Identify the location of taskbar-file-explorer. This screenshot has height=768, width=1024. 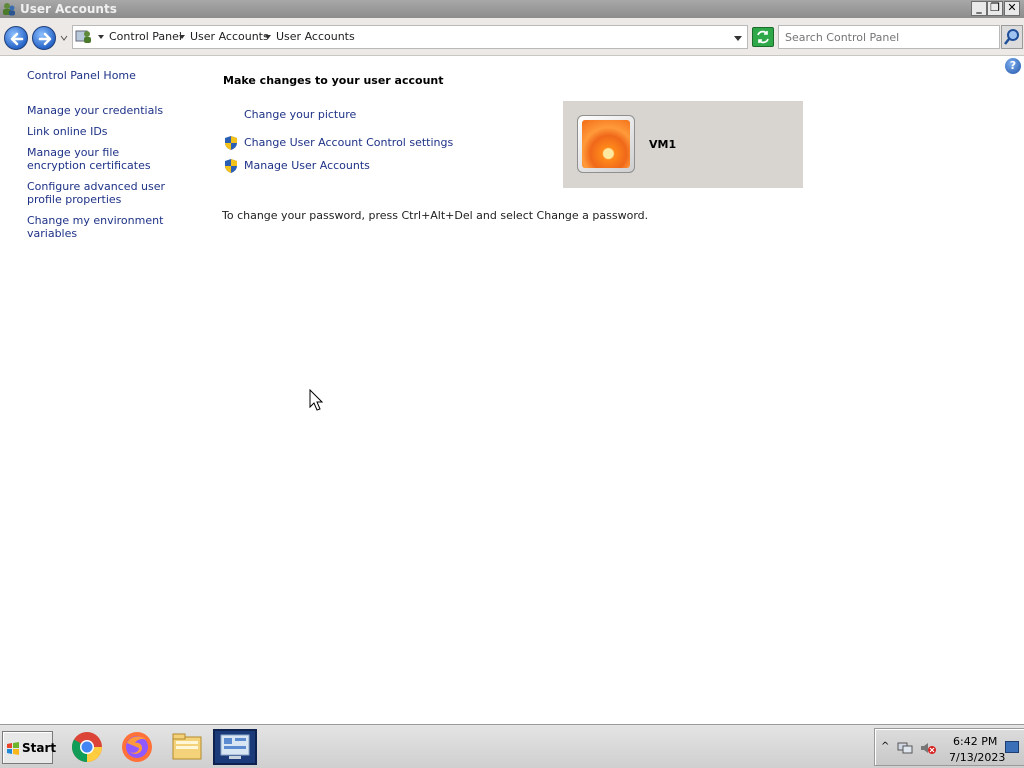
(187, 747).